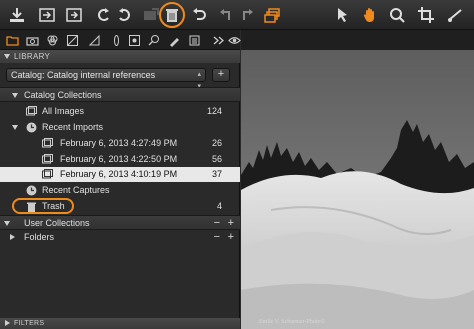 This screenshot has height=329, width=474. I want to click on reset-left-icon, so click(226, 15).